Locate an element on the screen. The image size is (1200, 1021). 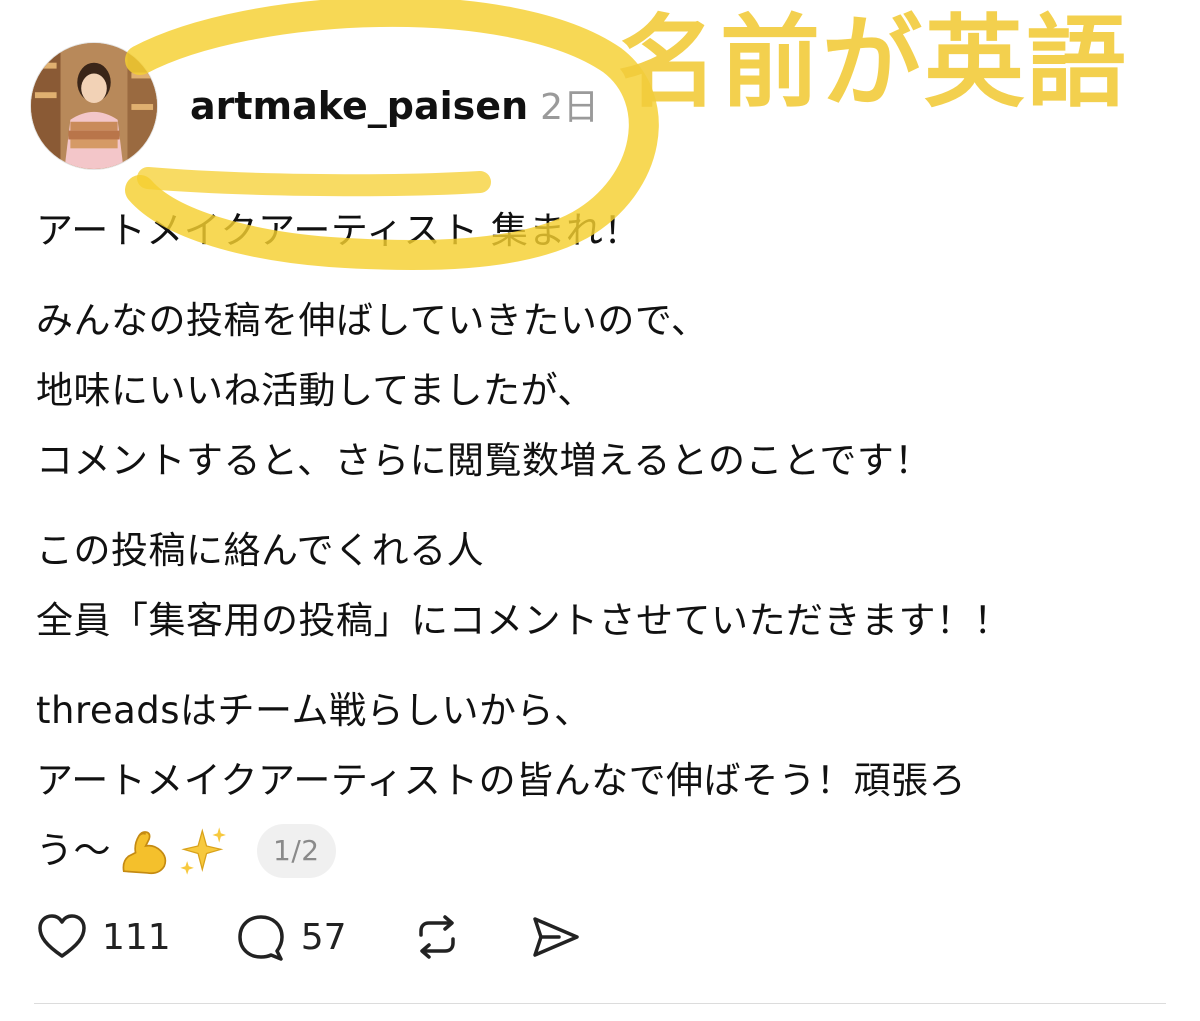
avatar is located at coordinates (94, 106).